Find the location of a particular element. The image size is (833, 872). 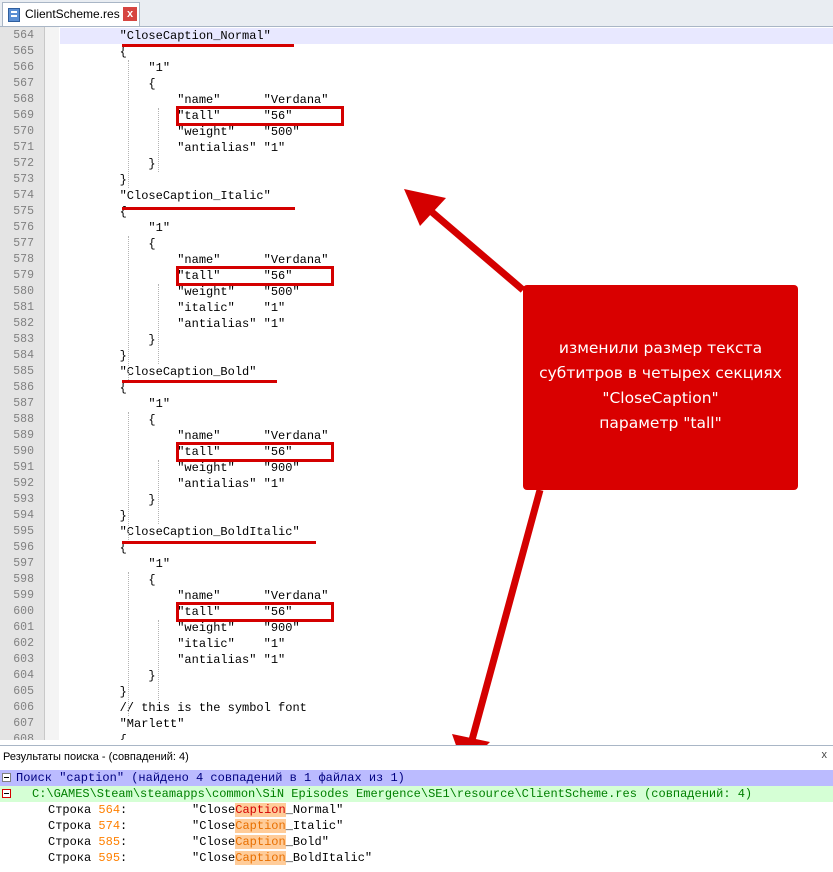

line-number: 572 is located at coordinates (23, 163).